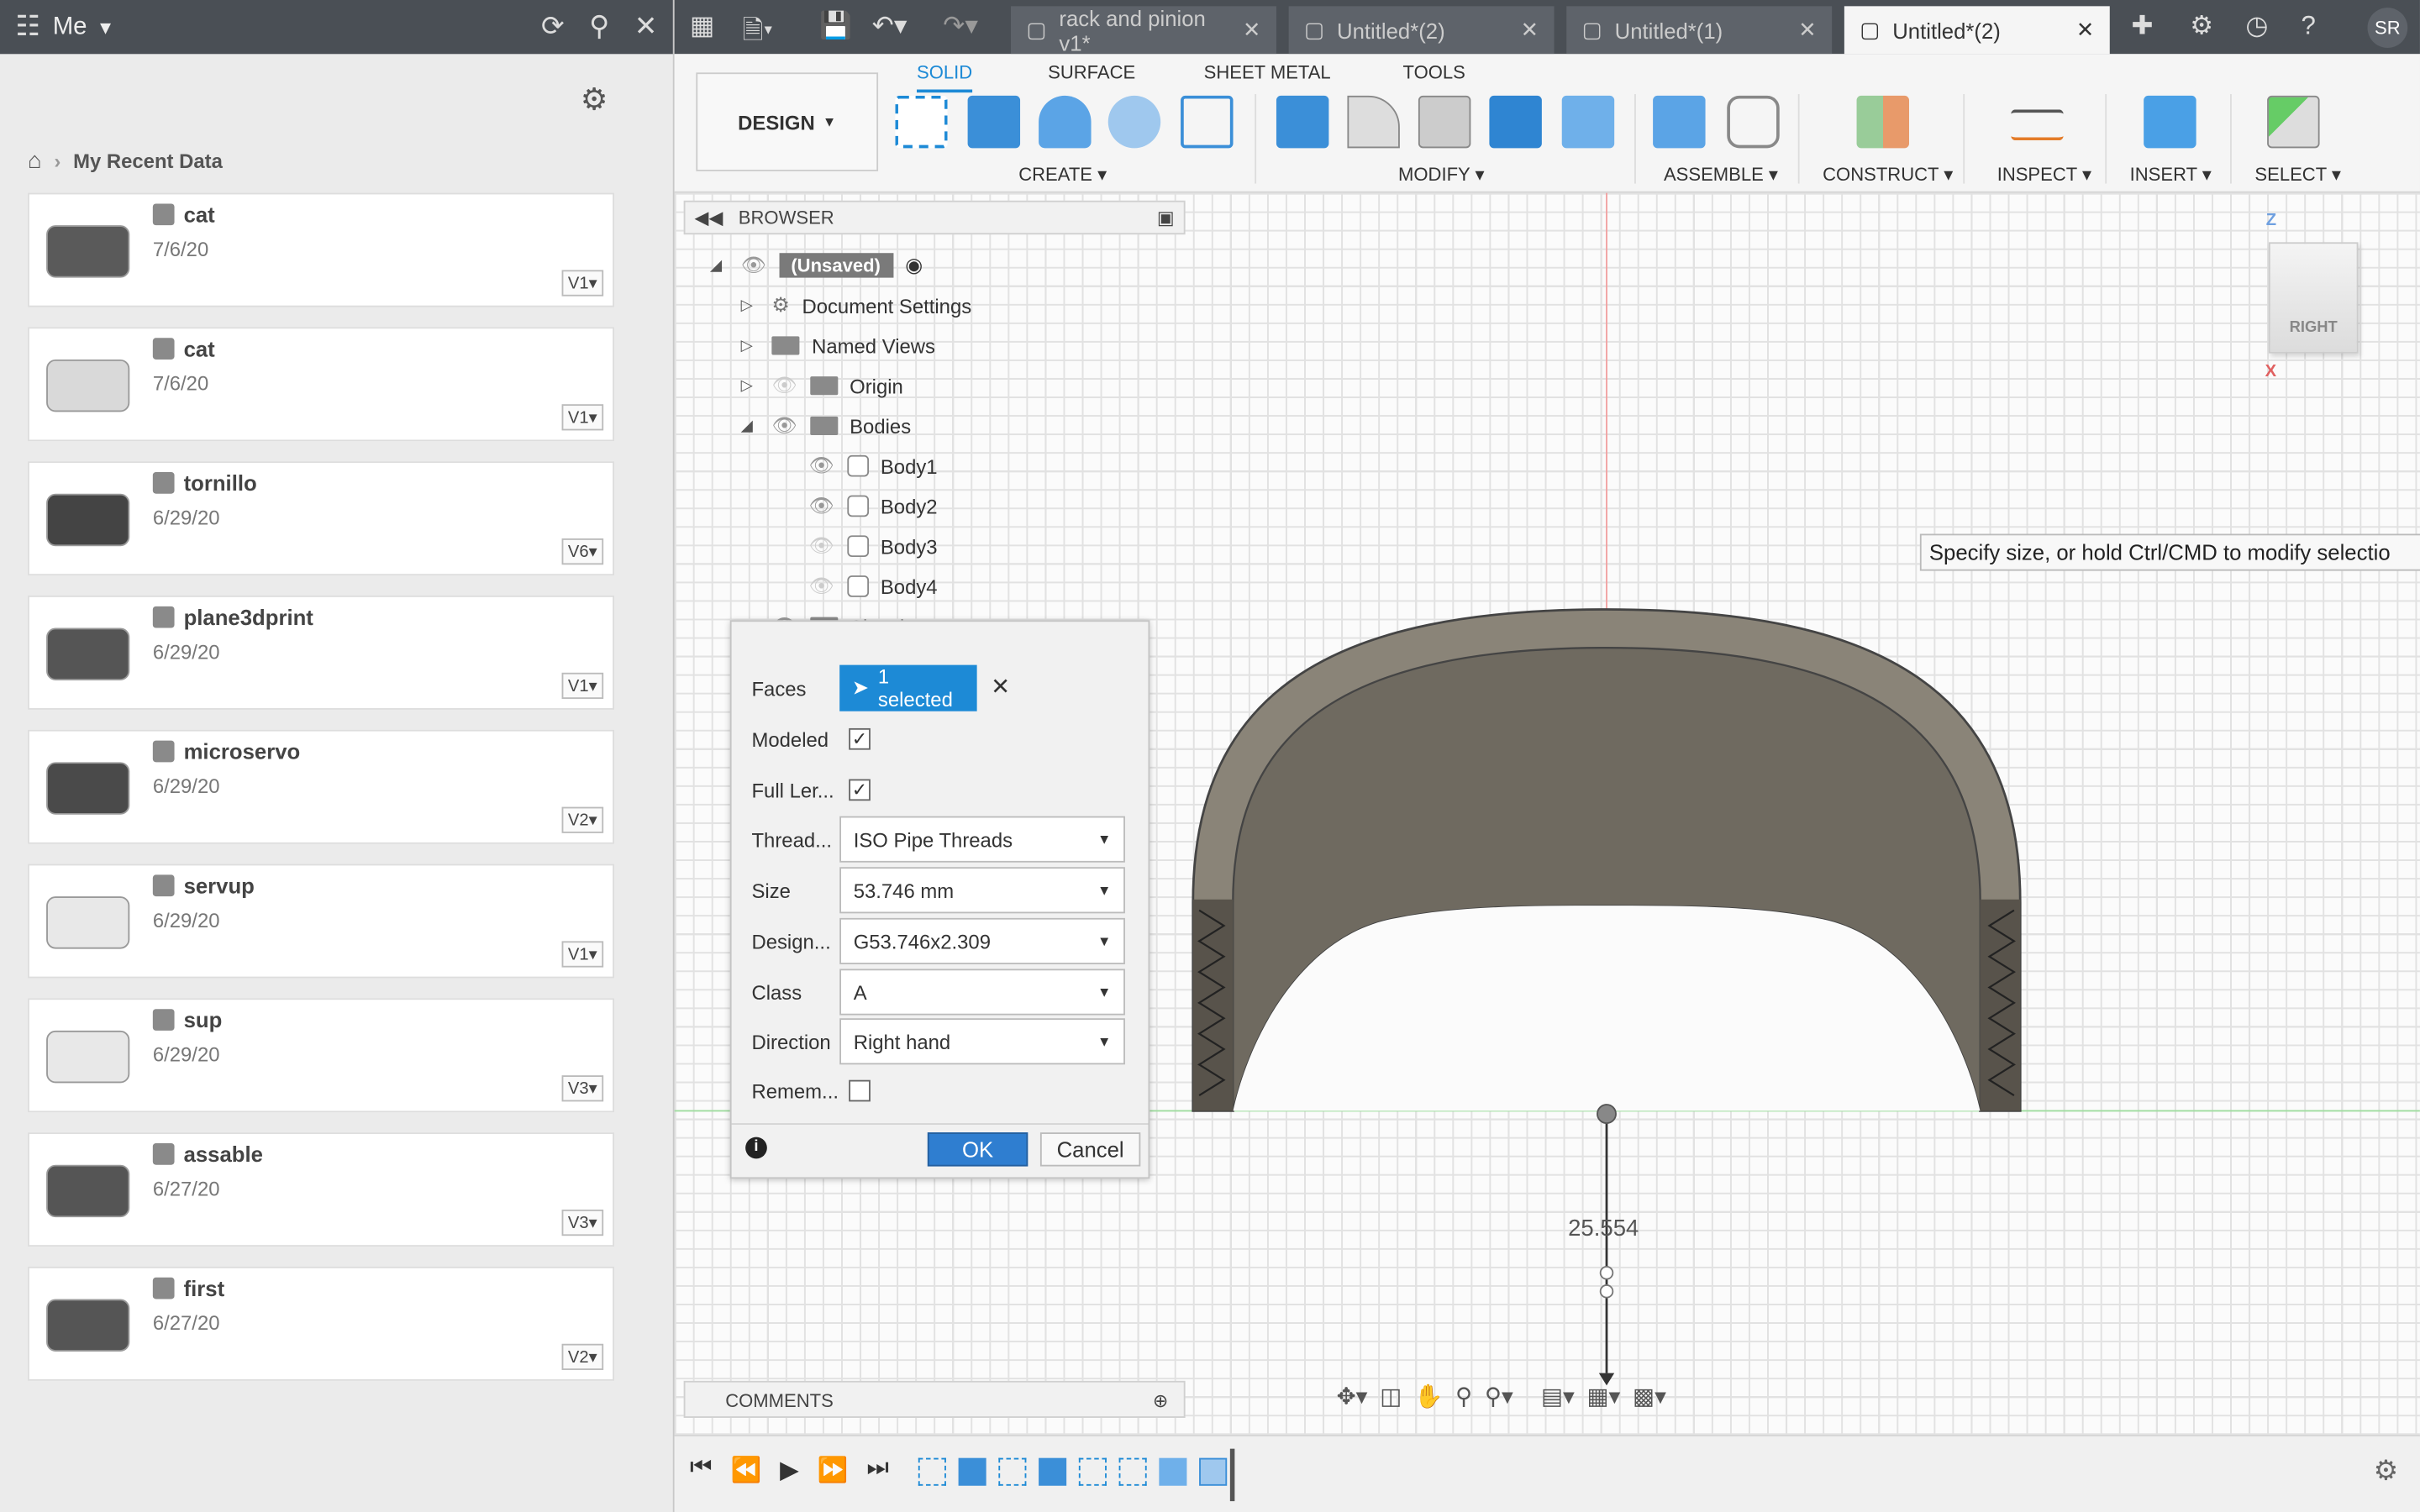 This screenshot has height=1512, width=2420. Describe the element at coordinates (321, 921) in the screenshot. I see `recent-item: servup 6/29/20 V1▾` at that location.